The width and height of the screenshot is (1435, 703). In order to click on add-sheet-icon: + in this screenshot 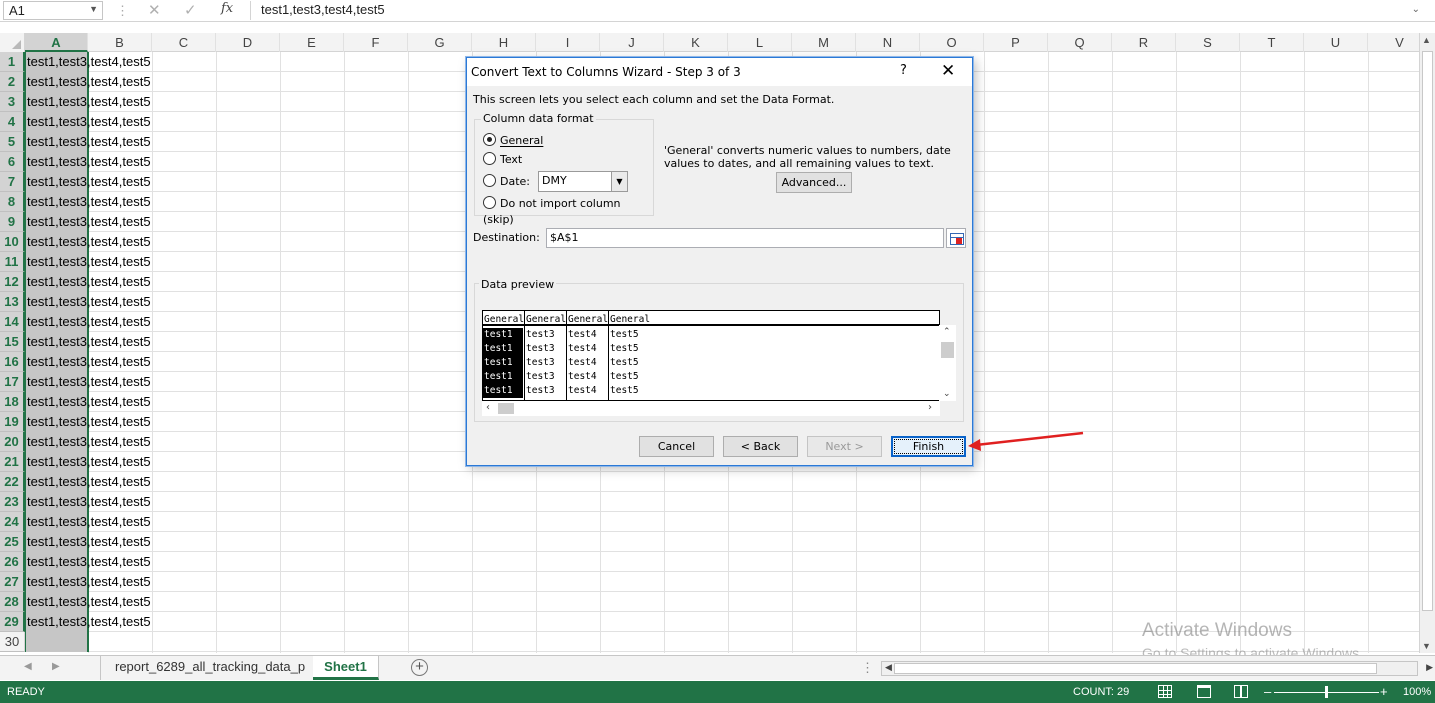, I will do `click(419, 667)`.